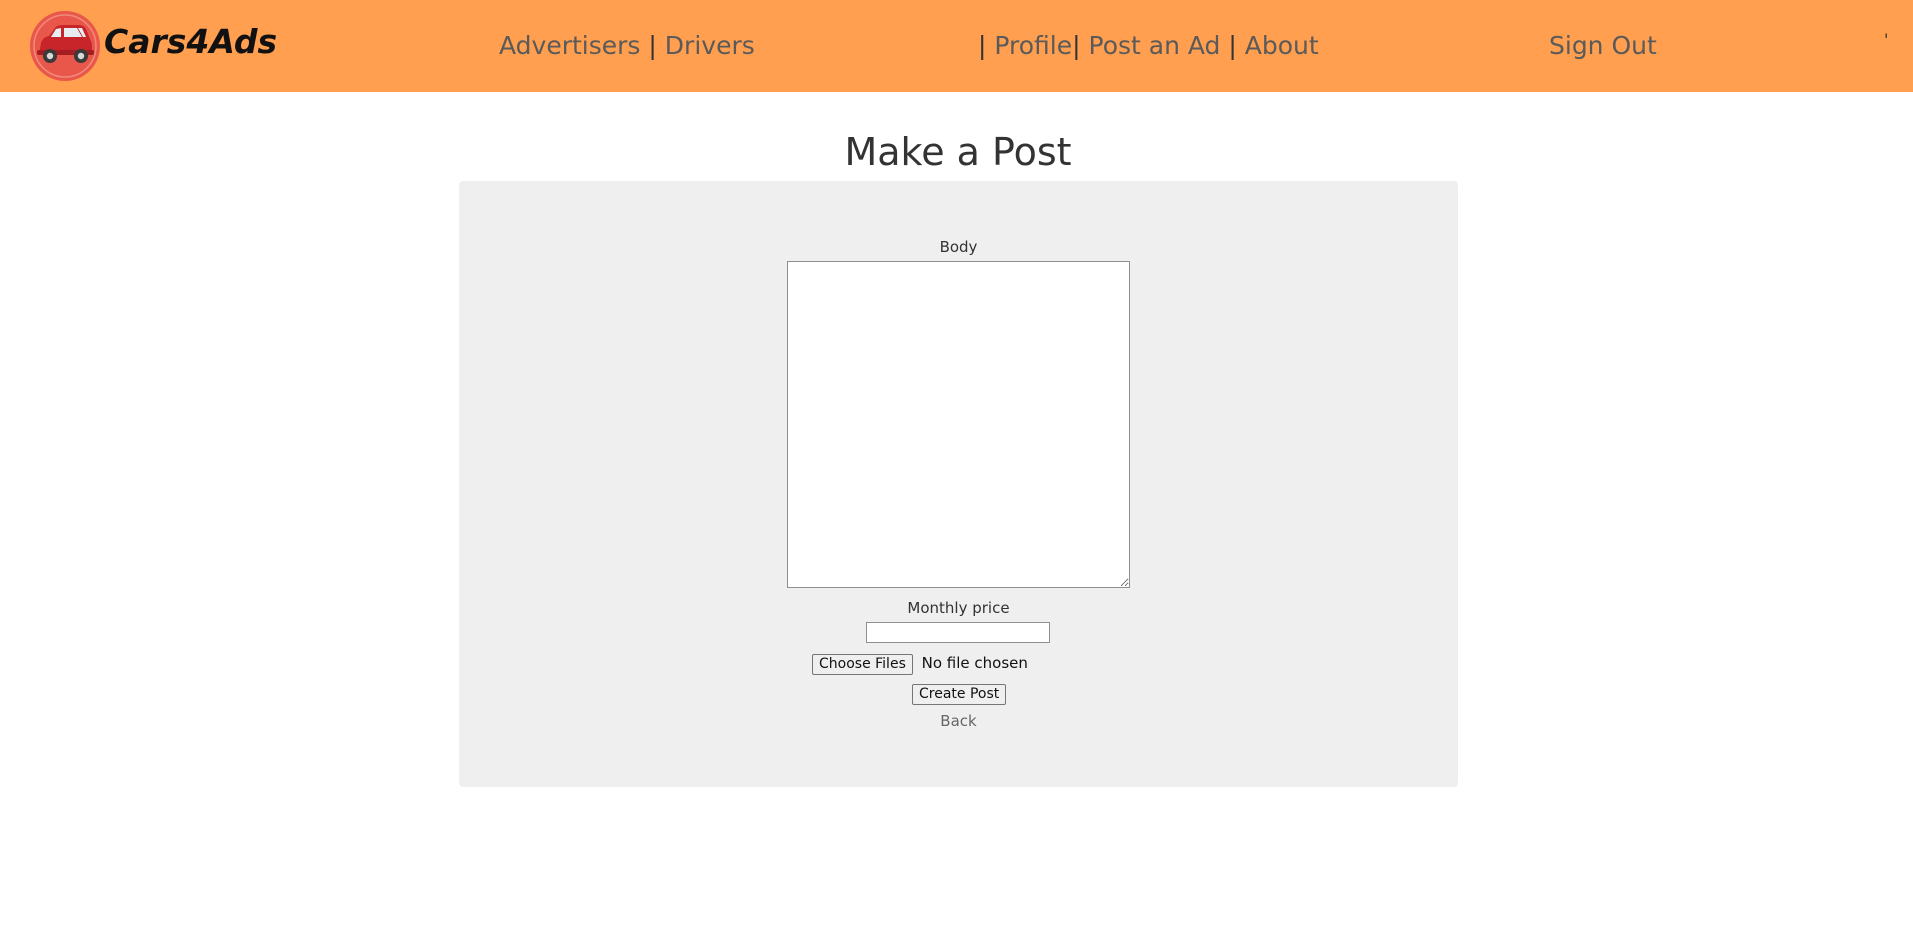 The width and height of the screenshot is (1913, 933). What do you see at coordinates (920, 665) in the screenshot?
I see `file-upload: Choose Files No file chosen` at bounding box center [920, 665].